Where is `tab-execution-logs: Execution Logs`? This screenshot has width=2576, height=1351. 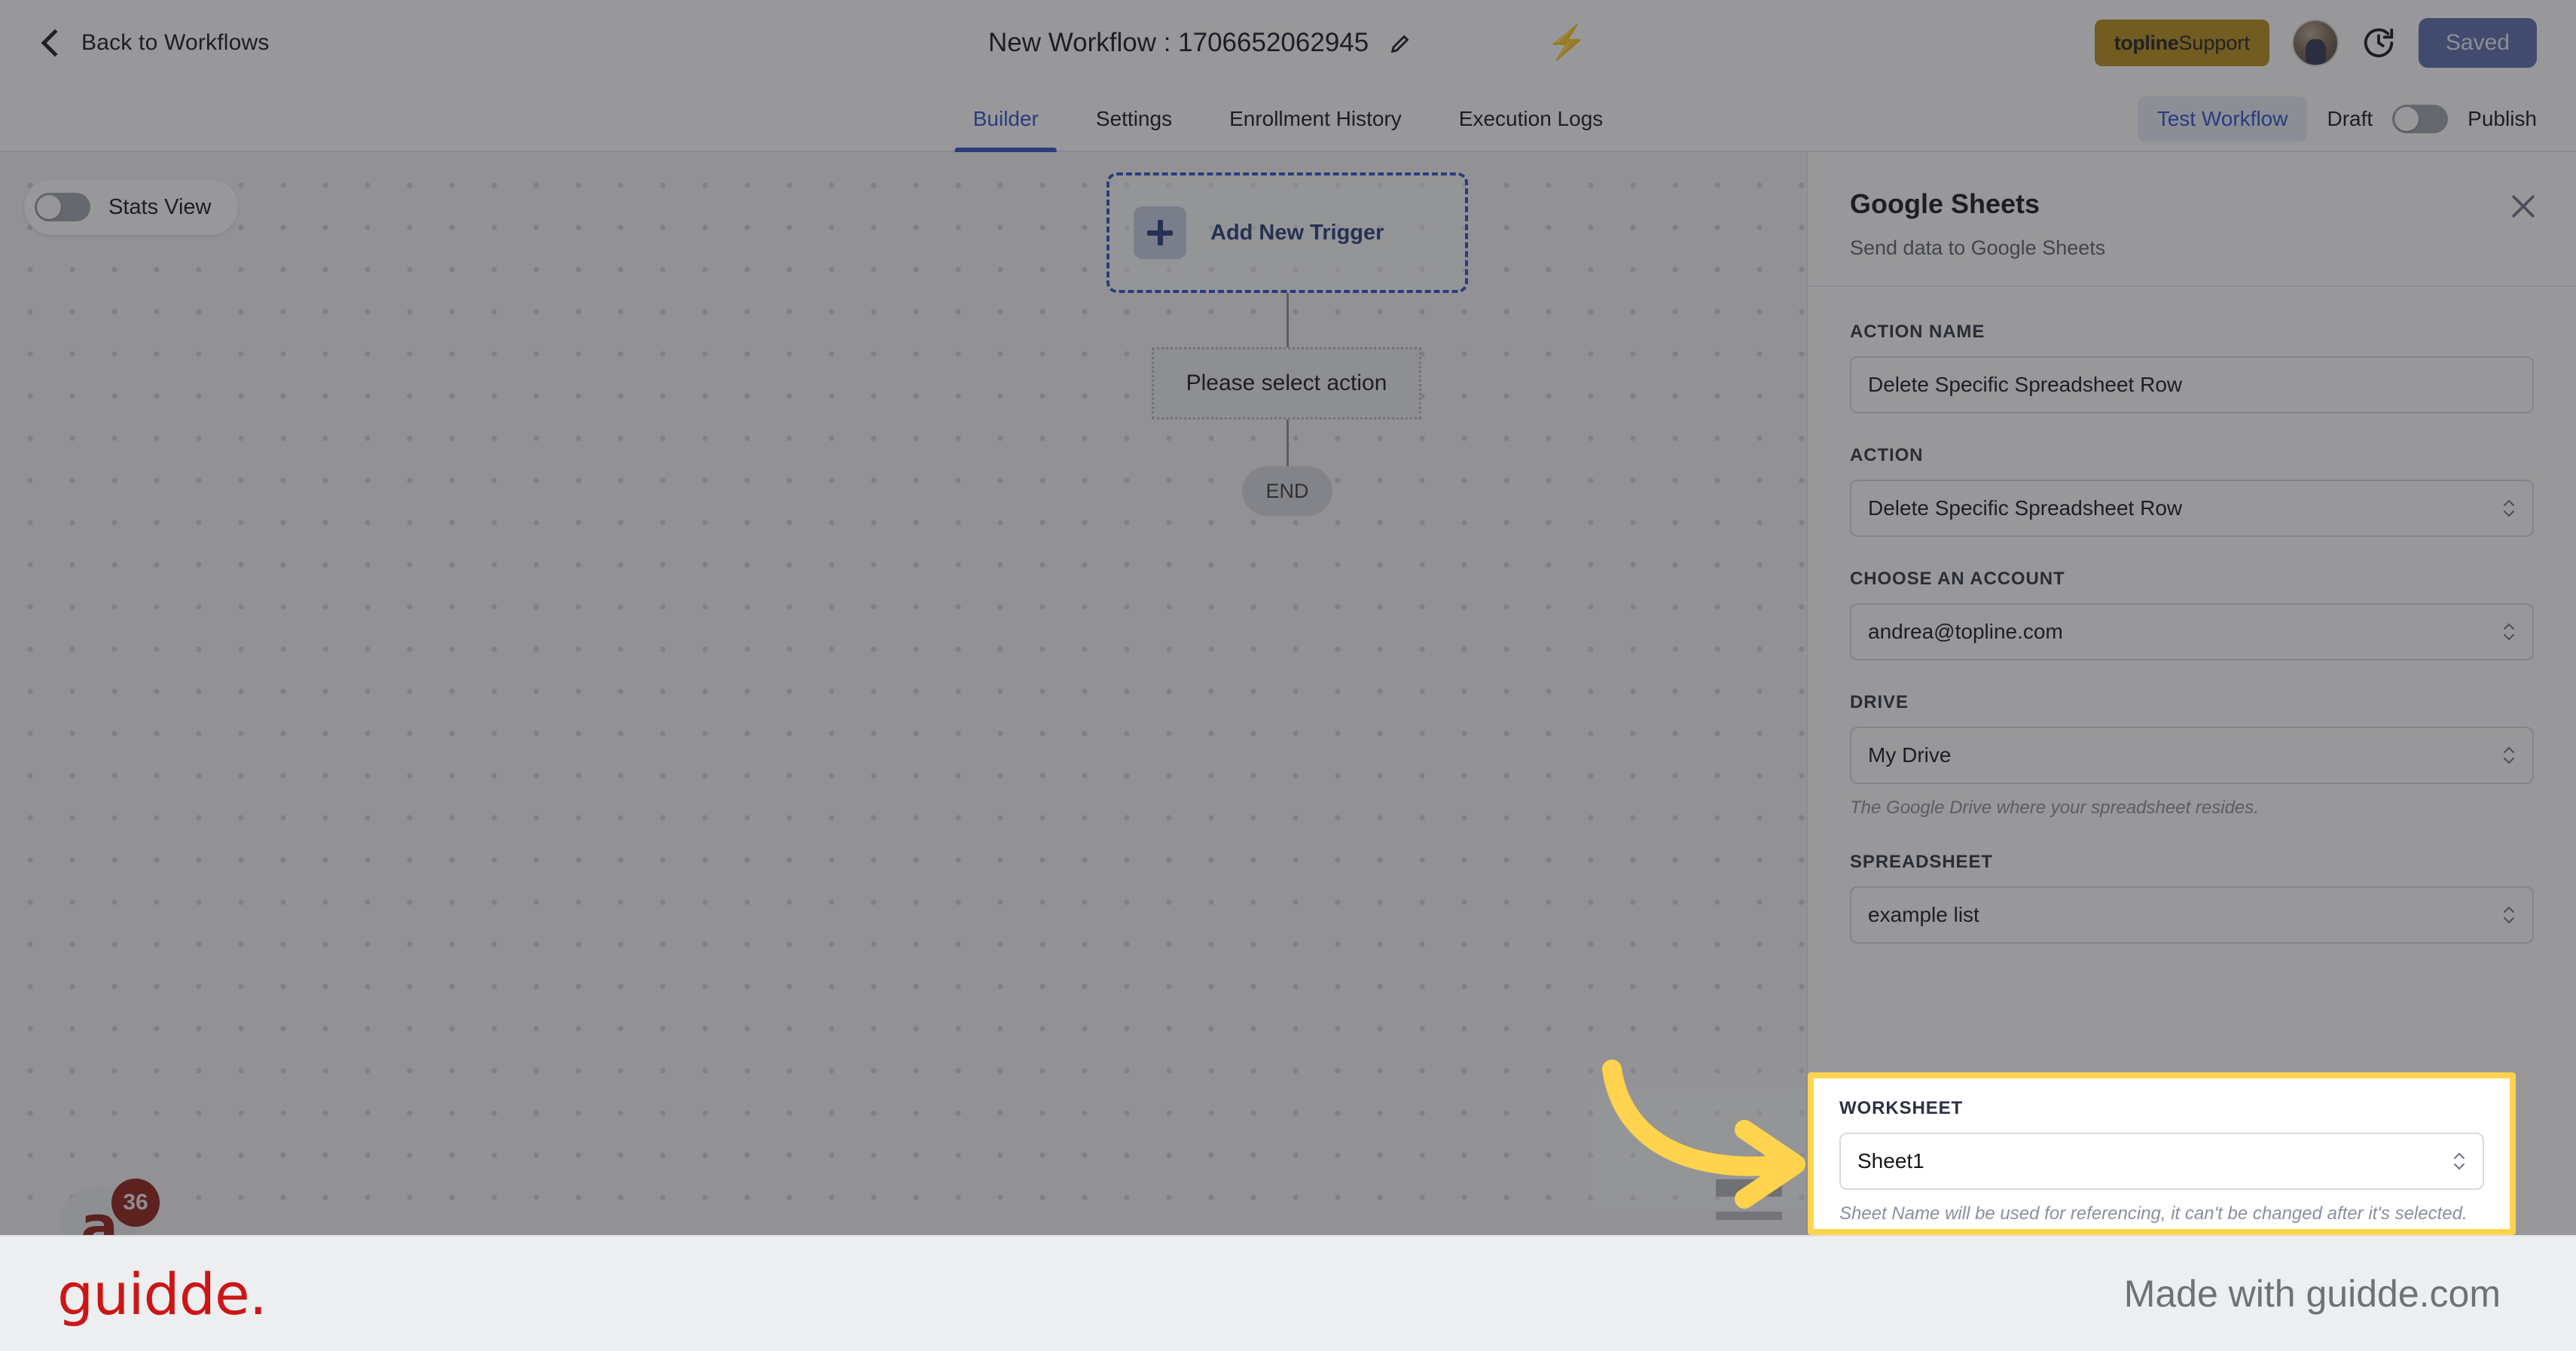 tab-execution-logs: Execution Logs is located at coordinates (1531, 119).